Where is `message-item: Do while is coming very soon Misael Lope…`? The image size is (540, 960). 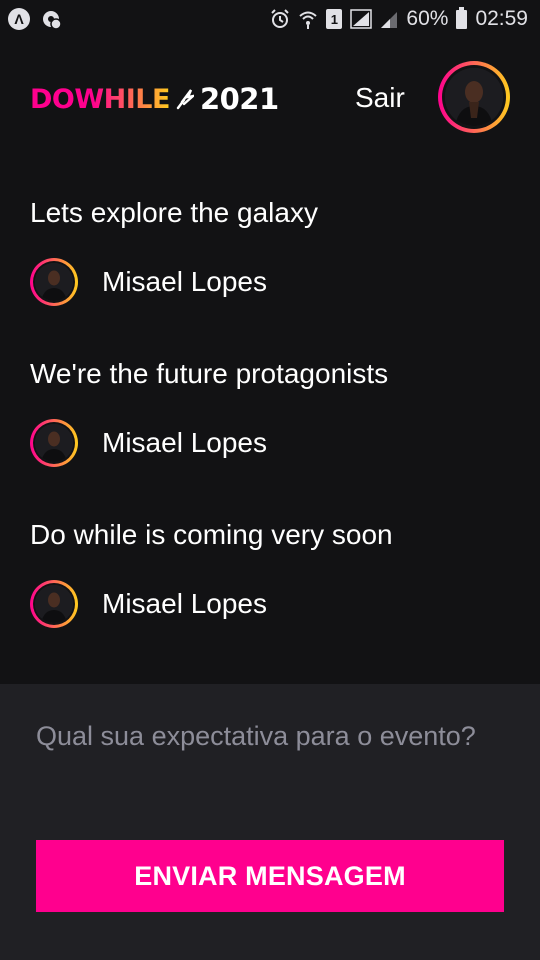 message-item: Do while is coming very soon Misael Lope… is located at coordinates (275, 573).